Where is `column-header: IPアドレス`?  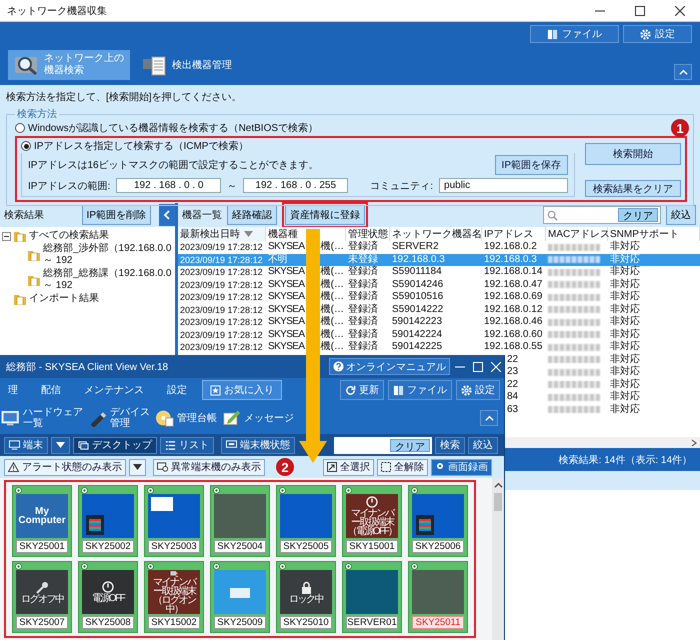 column-header: IPアドレス is located at coordinates (514, 234).